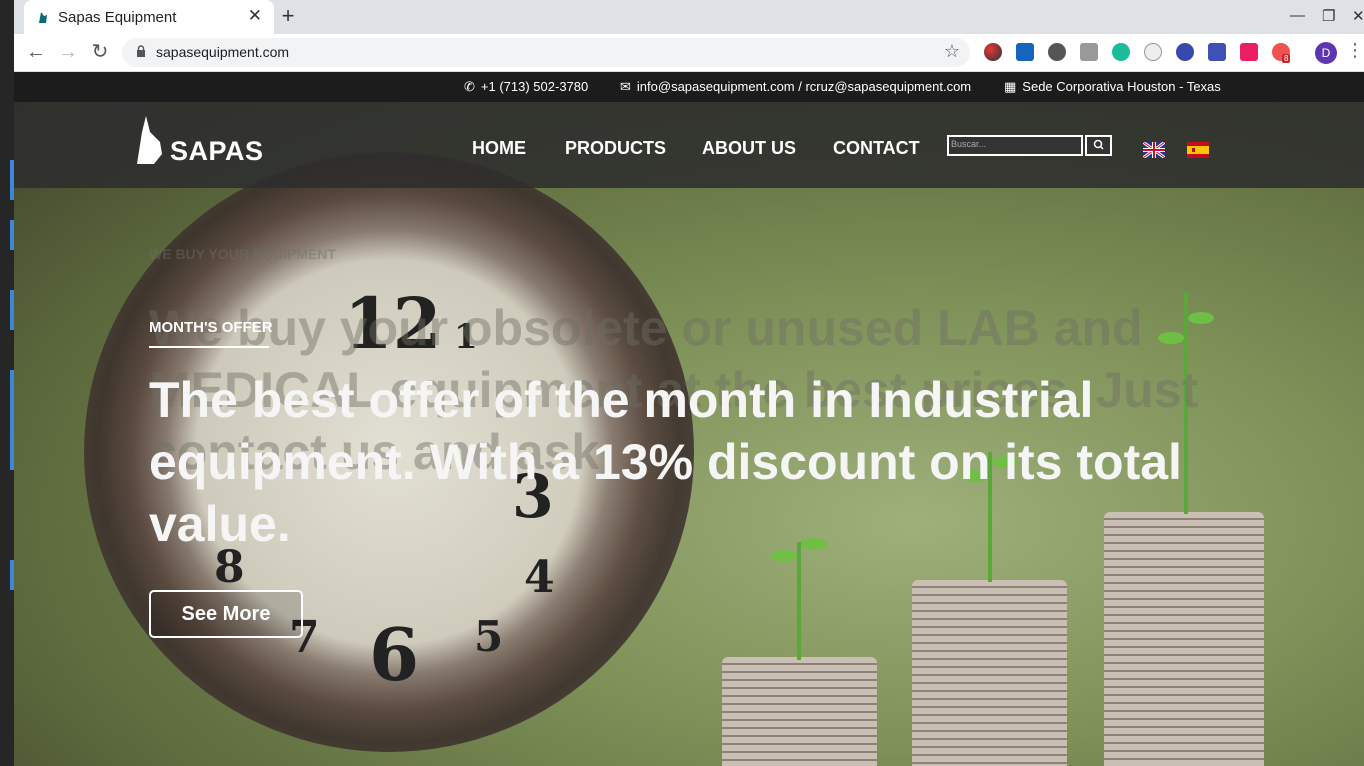 The height and width of the screenshot is (766, 1364). I want to click on ghost-slide-label: WE BUY YOUR EQUIPMENT, so click(242, 254).